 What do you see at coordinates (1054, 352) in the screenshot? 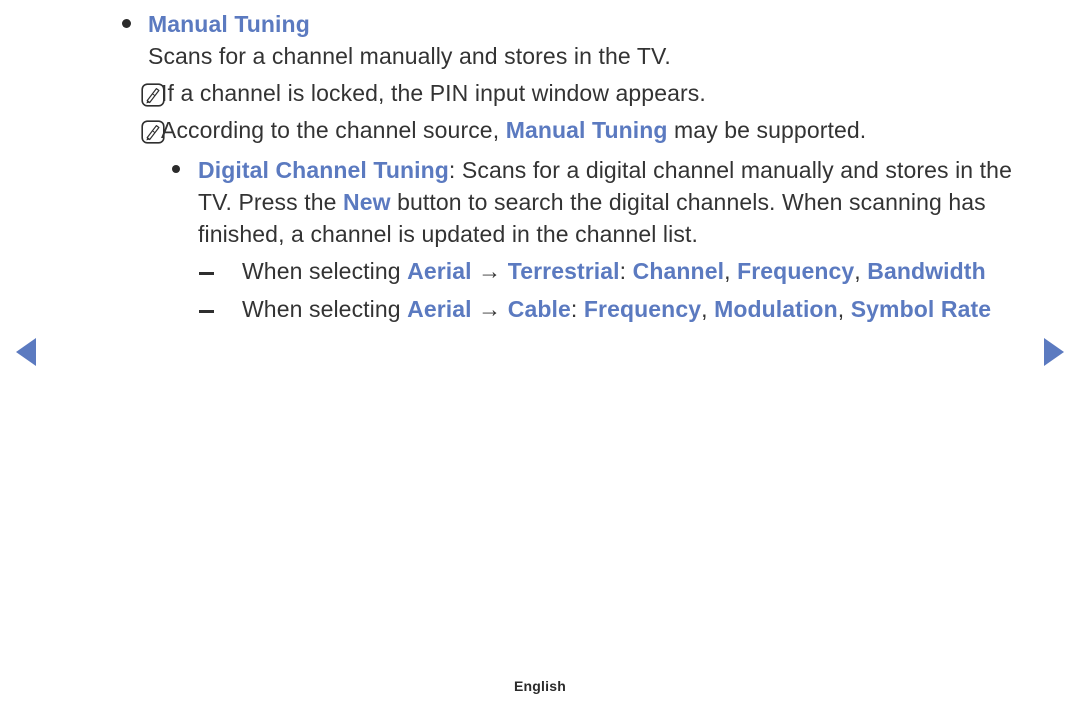
I see `next-page-arrow` at bounding box center [1054, 352].